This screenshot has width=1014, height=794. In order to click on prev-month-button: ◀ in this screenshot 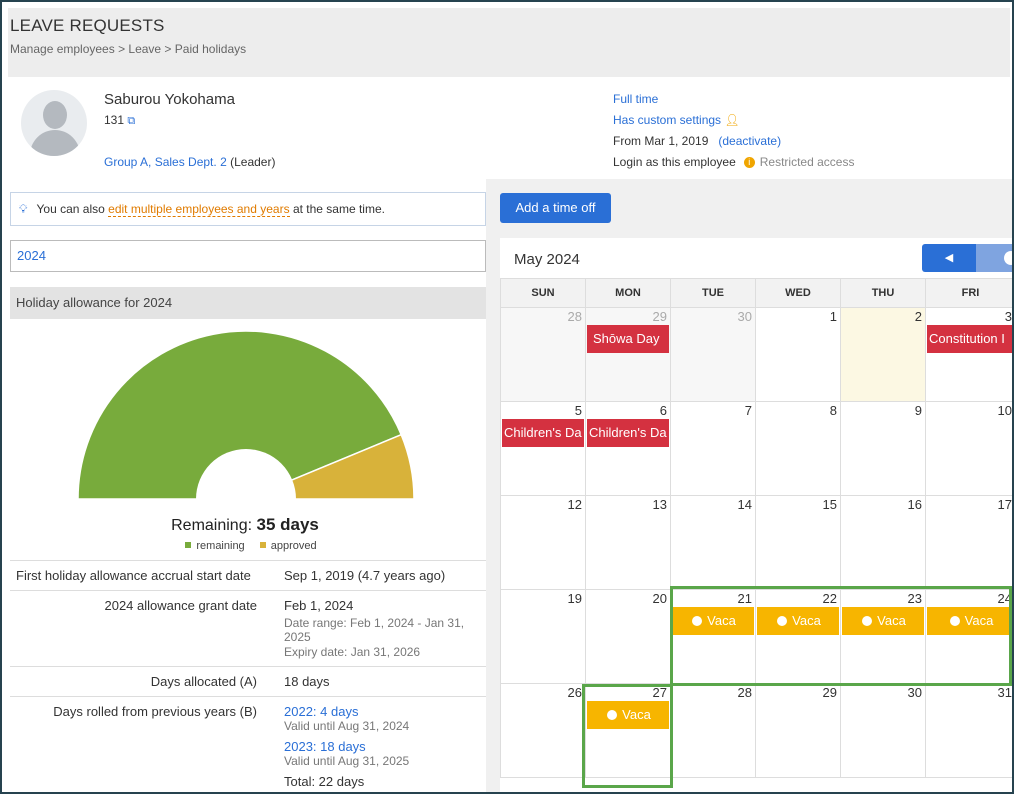, I will do `click(949, 258)`.